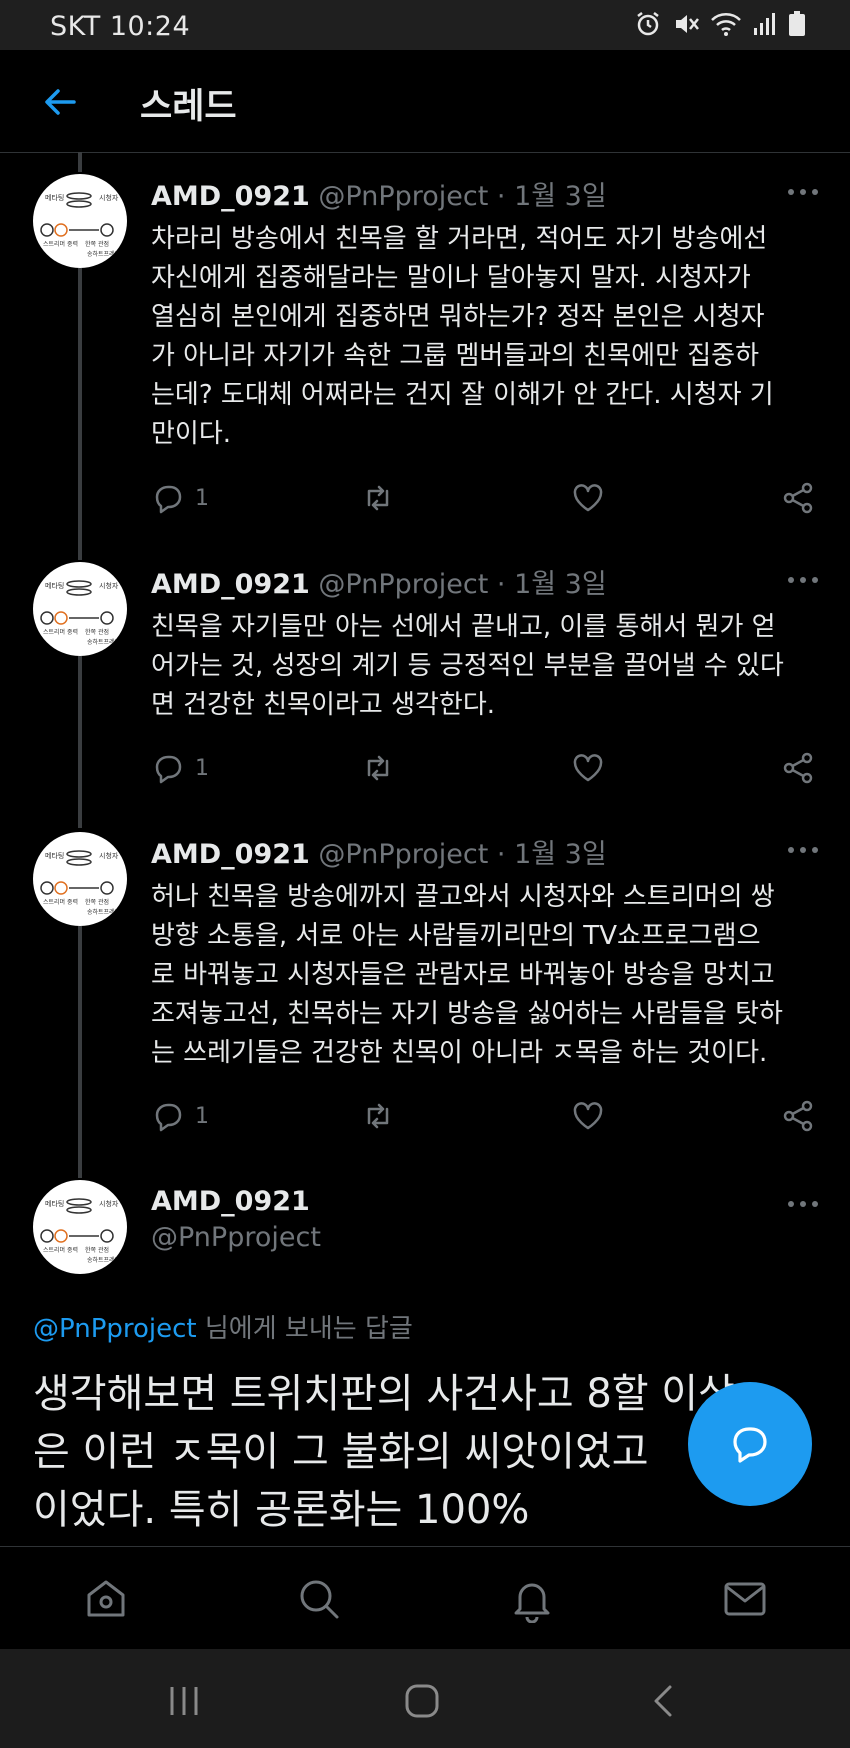 The width and height of the screenshot is (850, 1748). What do you see at coordinates (726, 26) in the screenshot?
I see `wifi-icon` at bounding box center [726, 26].